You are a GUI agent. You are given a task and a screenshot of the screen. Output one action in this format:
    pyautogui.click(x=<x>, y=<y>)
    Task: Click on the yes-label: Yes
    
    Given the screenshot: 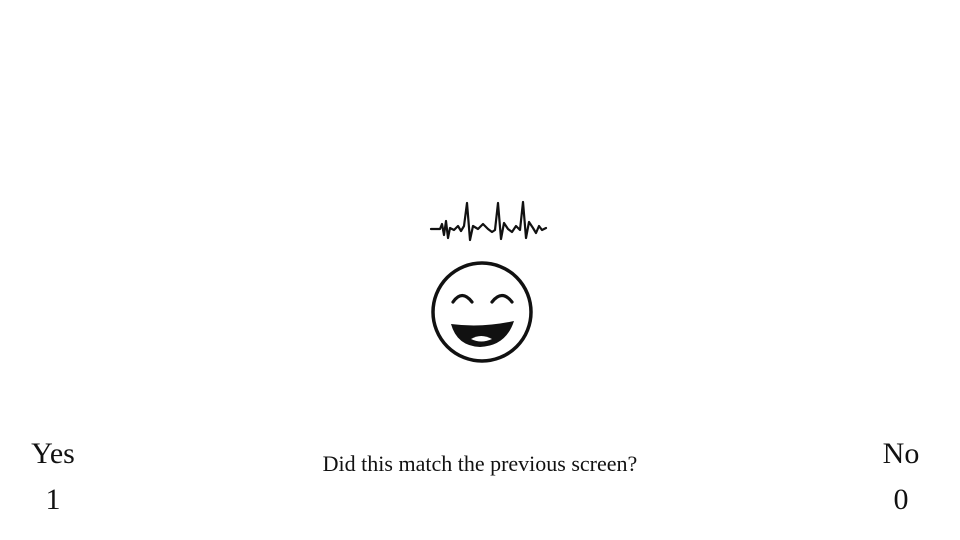 What is the action you would take?
    pyautogui.click(x=53, y=453)
    